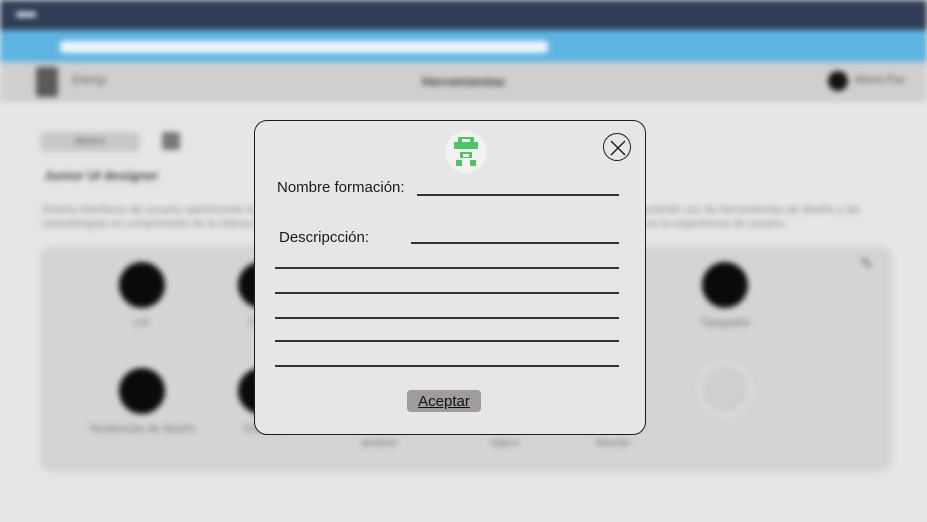  What do you see at coordinates (444, 401) in the screenshot?
I see `accept-button: Aceptar` at bounding box center [444, 401].